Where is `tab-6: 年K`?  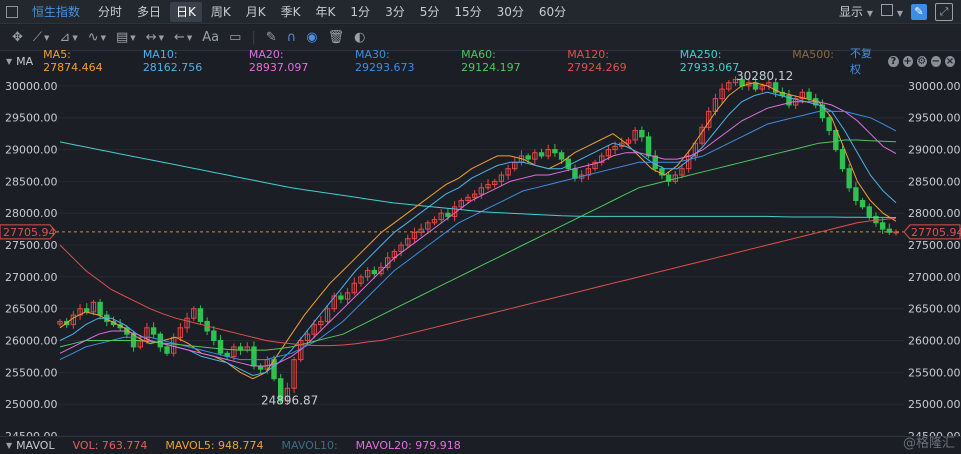 tab-6: 年K is located at coordinates (326, 12).